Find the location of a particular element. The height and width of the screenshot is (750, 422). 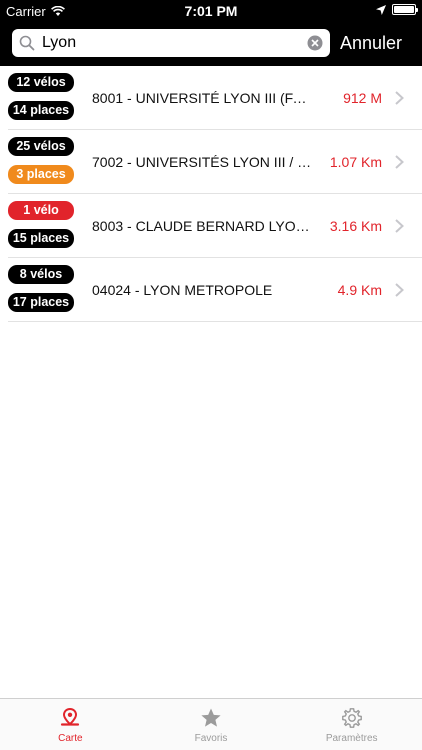

station-name: 8001 - UNIVERSITÉ LYON III (FAR) is located at coordinates (202, 98).